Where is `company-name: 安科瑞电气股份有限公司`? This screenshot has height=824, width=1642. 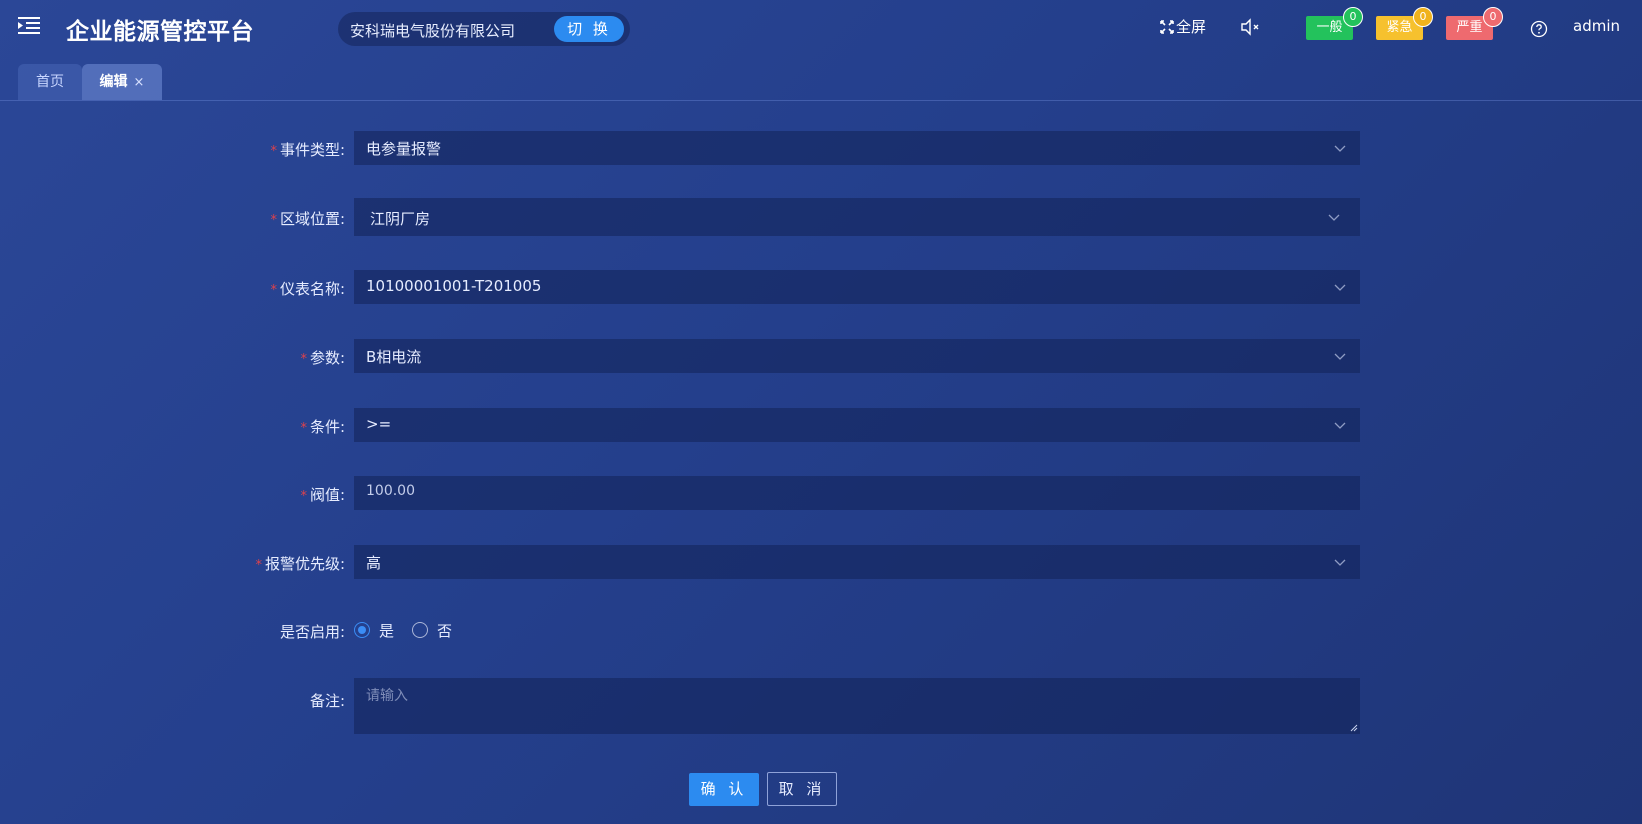
company-name: 安科瑞电气股份有限公司 is located at coordinates (433, 31).